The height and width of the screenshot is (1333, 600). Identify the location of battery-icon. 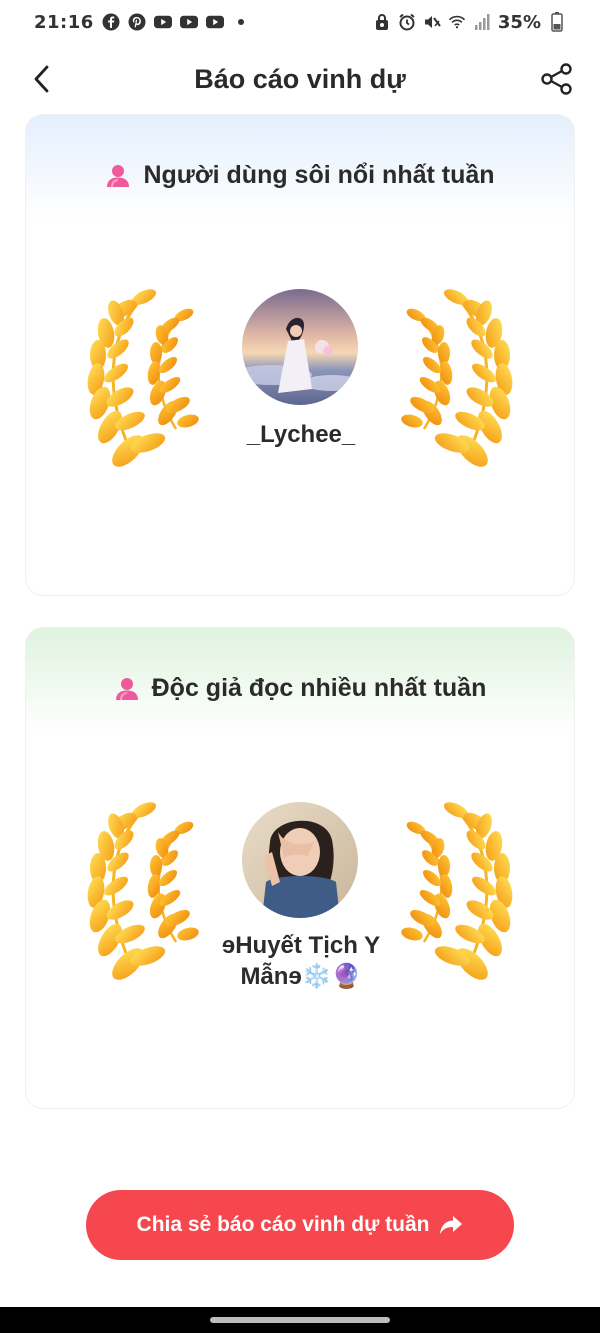
(557, 22).